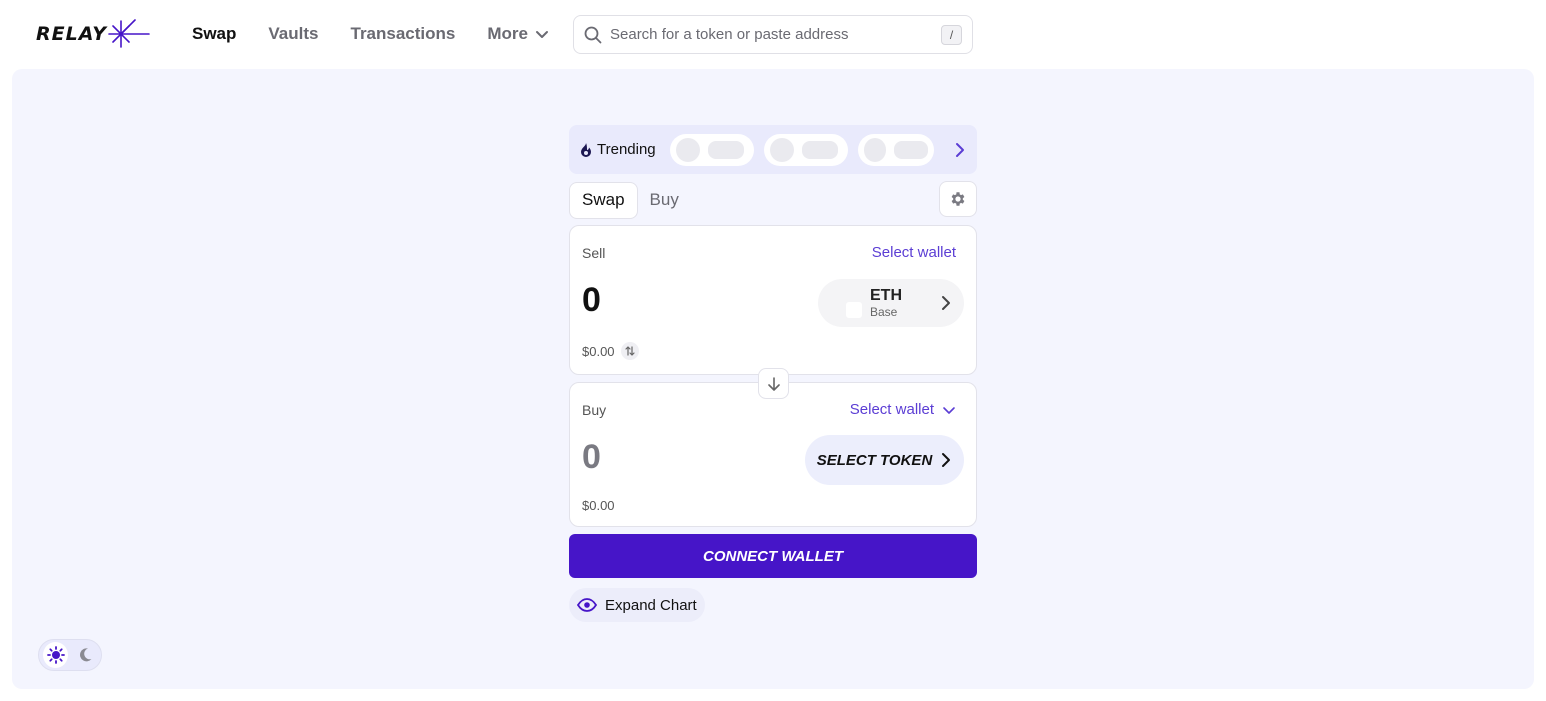  What do you see at coordinates (603, 200) in the screenshot?
I see `tab-swap: Swap` at bounding box center [603, 200].